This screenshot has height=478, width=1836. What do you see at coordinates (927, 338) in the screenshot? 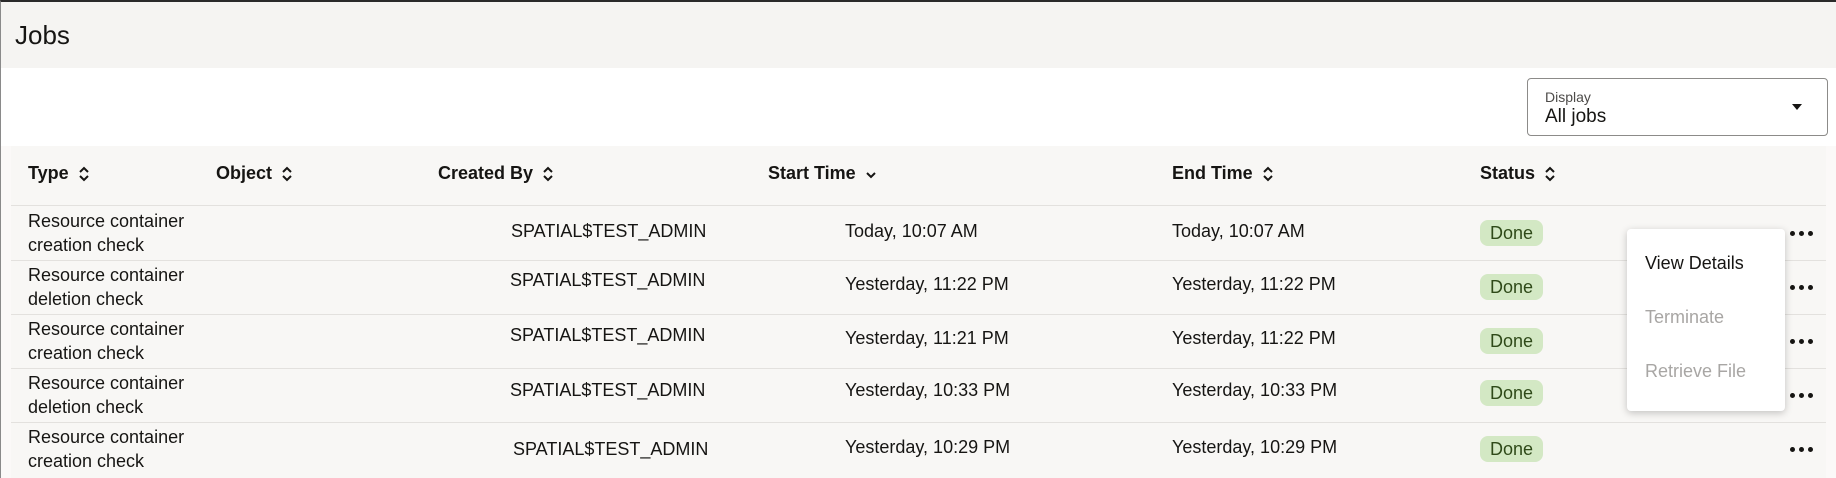
I see `cell-start-time: Yesterday, 11:21 PM` at bounding box center [927, 338].